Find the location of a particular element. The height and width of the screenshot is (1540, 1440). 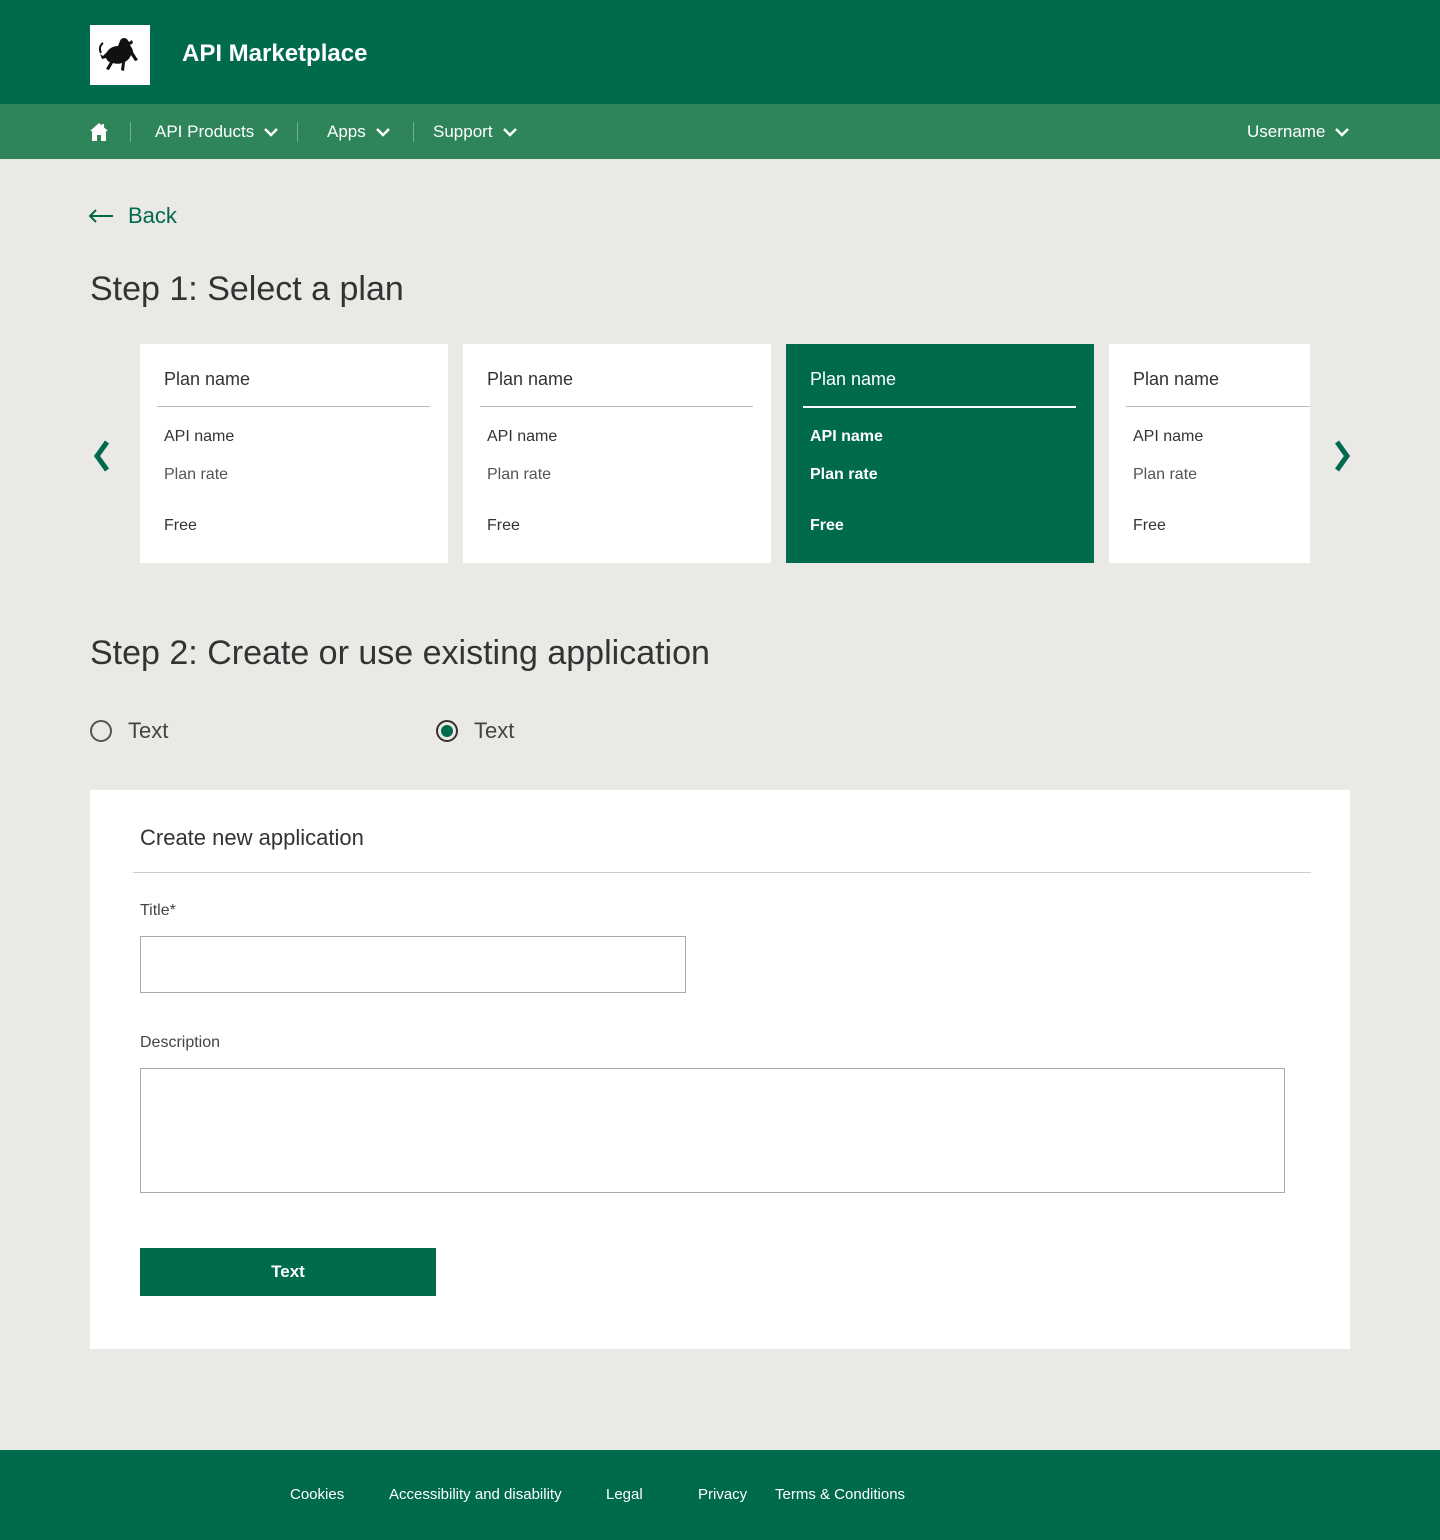

title-input is located at coordinates (413, 964).